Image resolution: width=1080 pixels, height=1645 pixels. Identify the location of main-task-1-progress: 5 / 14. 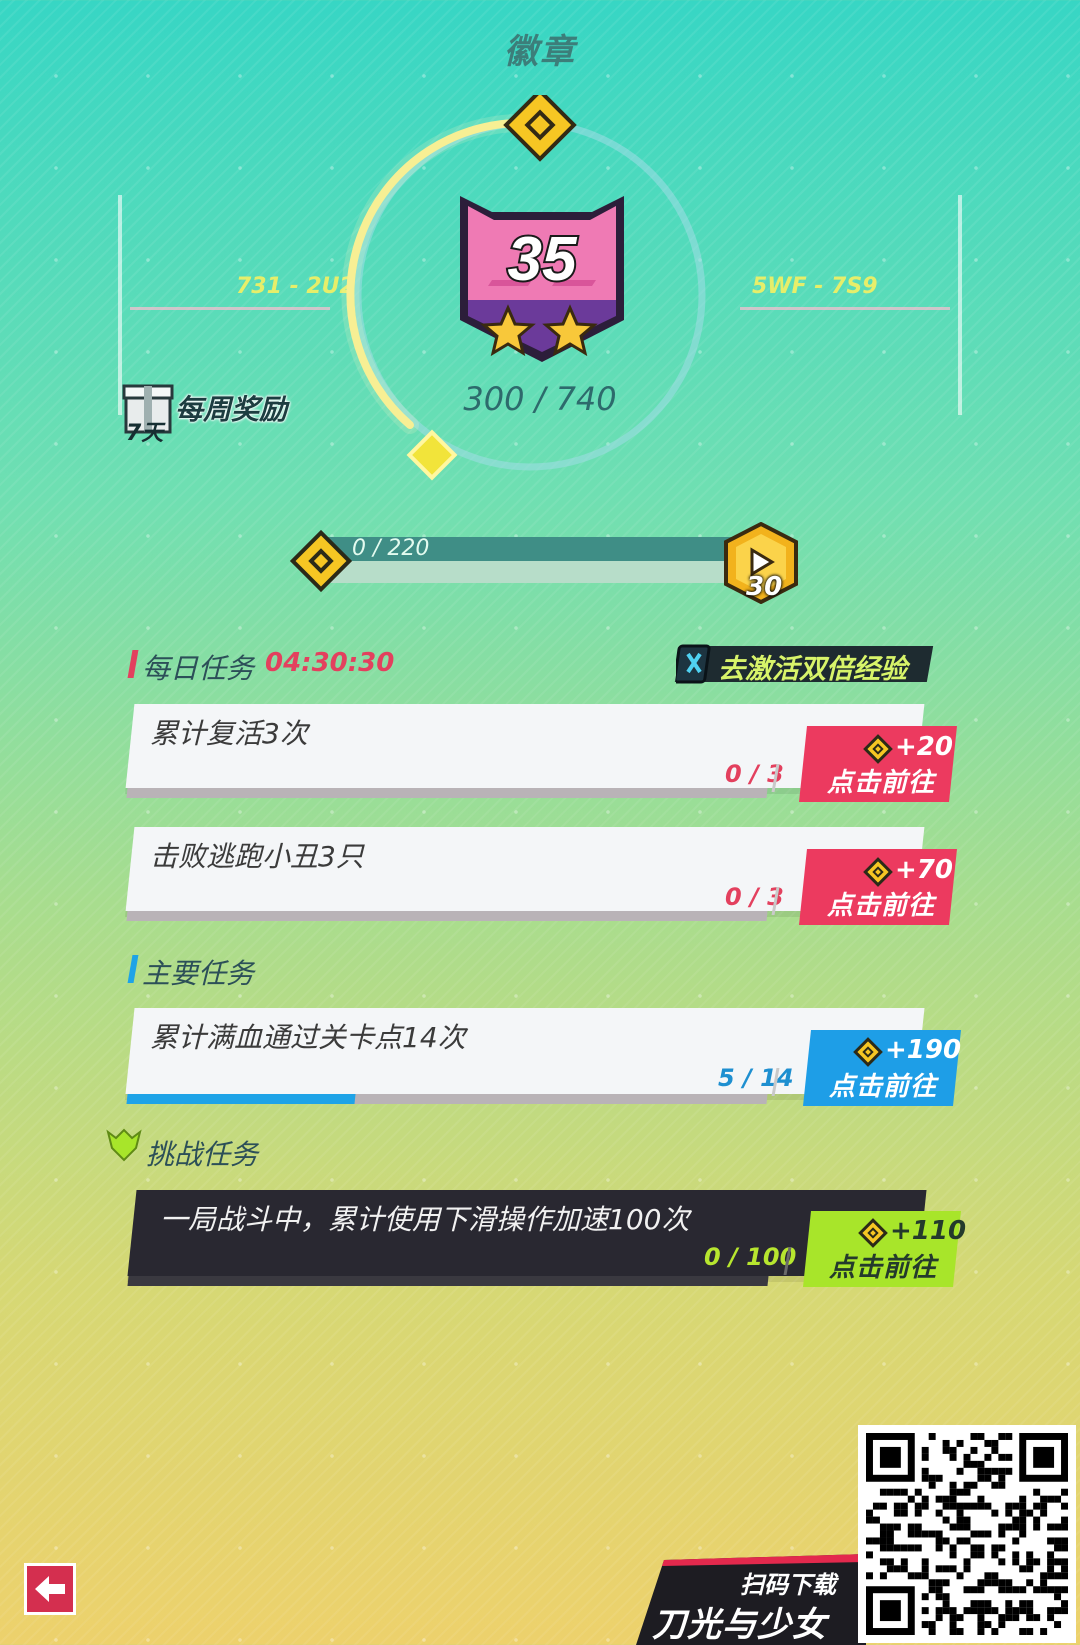
(756, 1078).